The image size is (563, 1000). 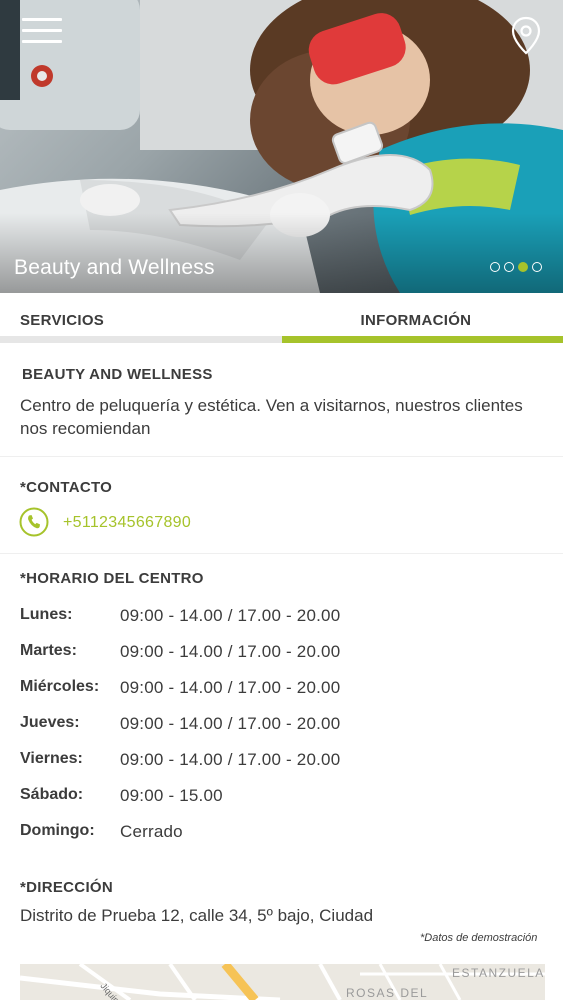 I want to click on business-name-heading: BEAUTY AND WELLNESS, so click(x=117, y=374).